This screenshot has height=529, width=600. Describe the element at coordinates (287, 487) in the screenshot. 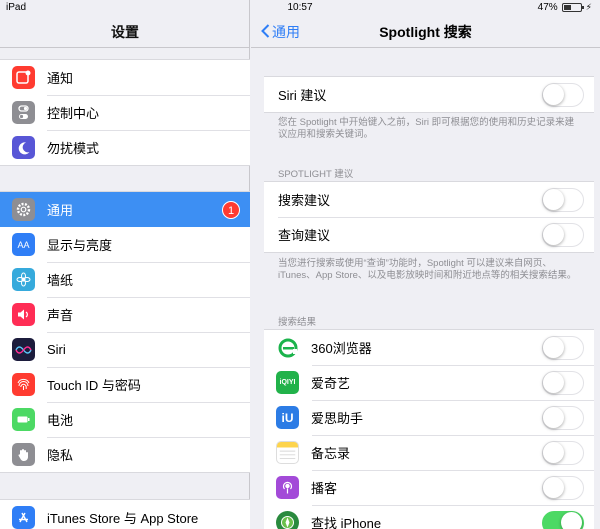

I see `podcast-icon` at that location.